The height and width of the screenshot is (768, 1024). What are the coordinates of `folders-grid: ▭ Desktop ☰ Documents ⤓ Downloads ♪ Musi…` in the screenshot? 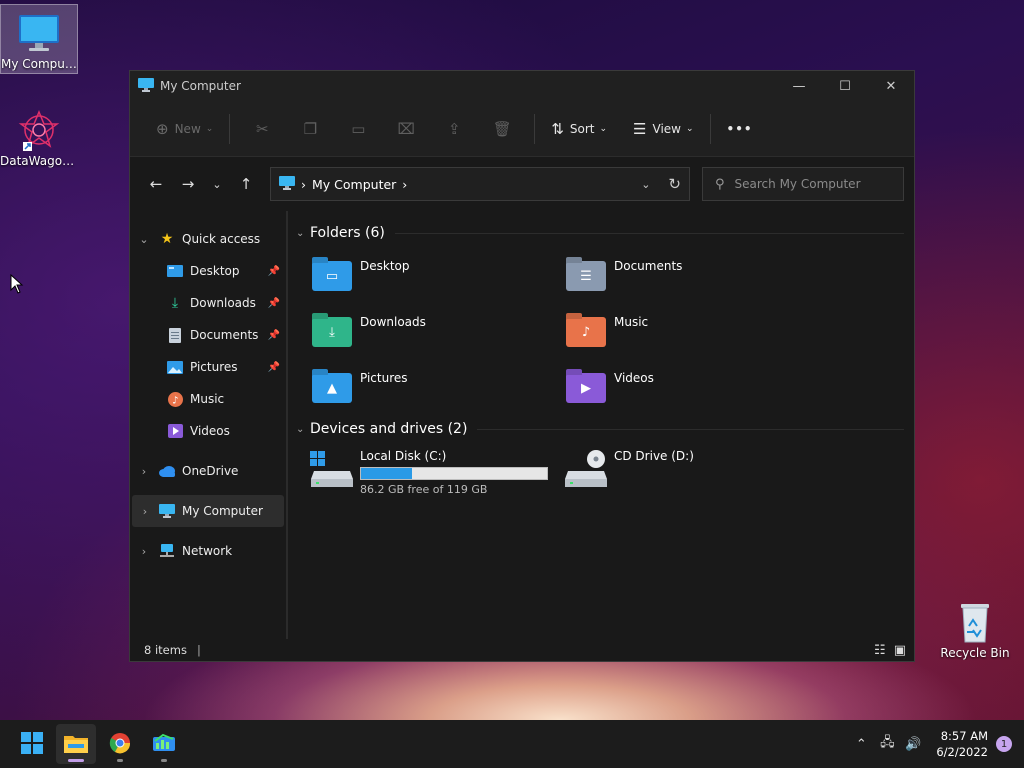 It's located at (600, 331).